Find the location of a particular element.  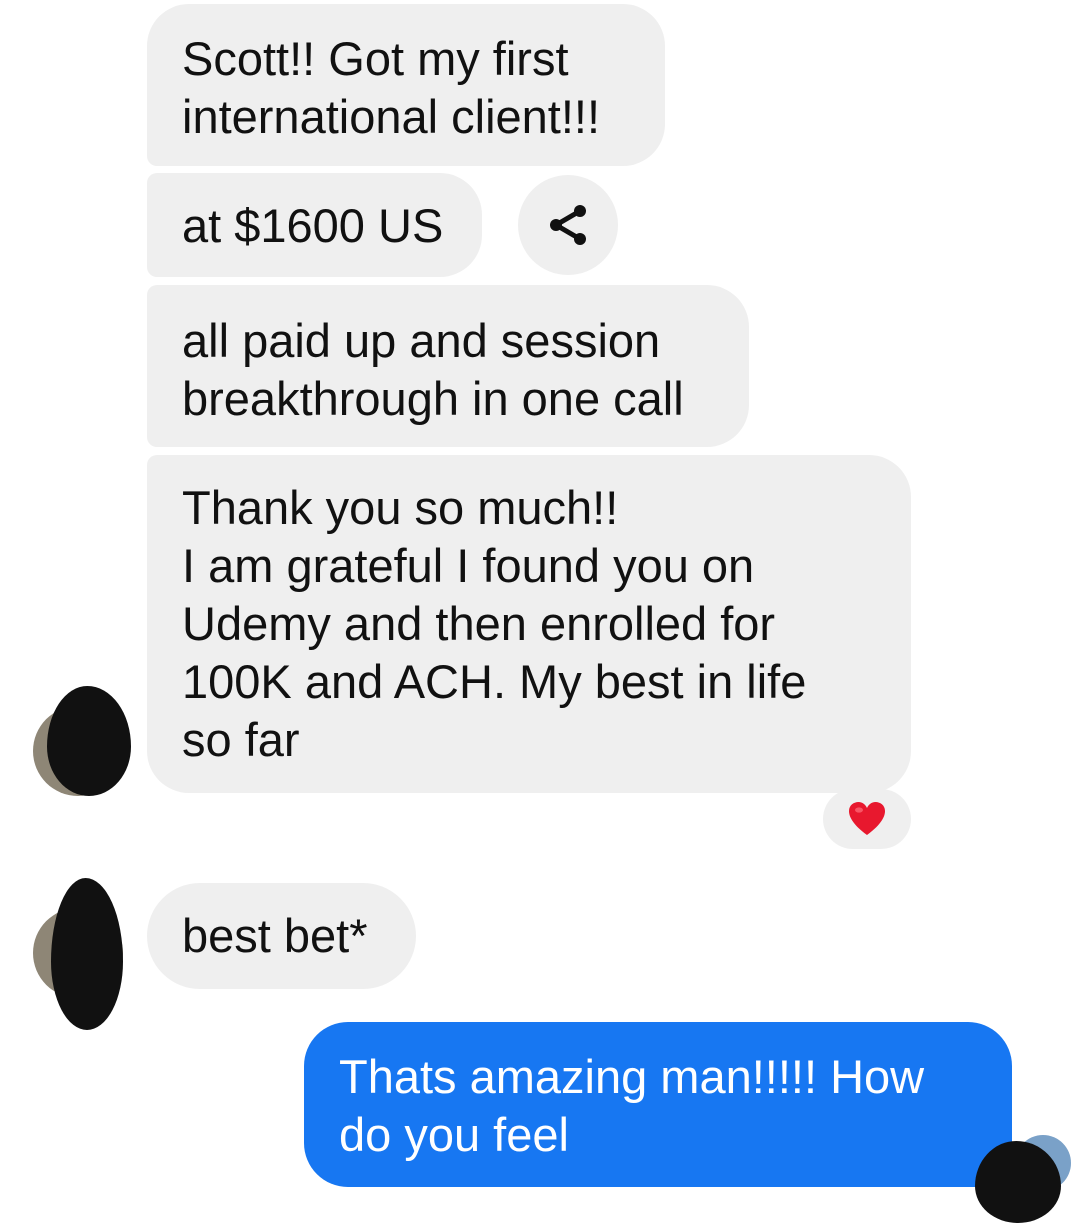

message-reaction is located at coordinates (867, 819).